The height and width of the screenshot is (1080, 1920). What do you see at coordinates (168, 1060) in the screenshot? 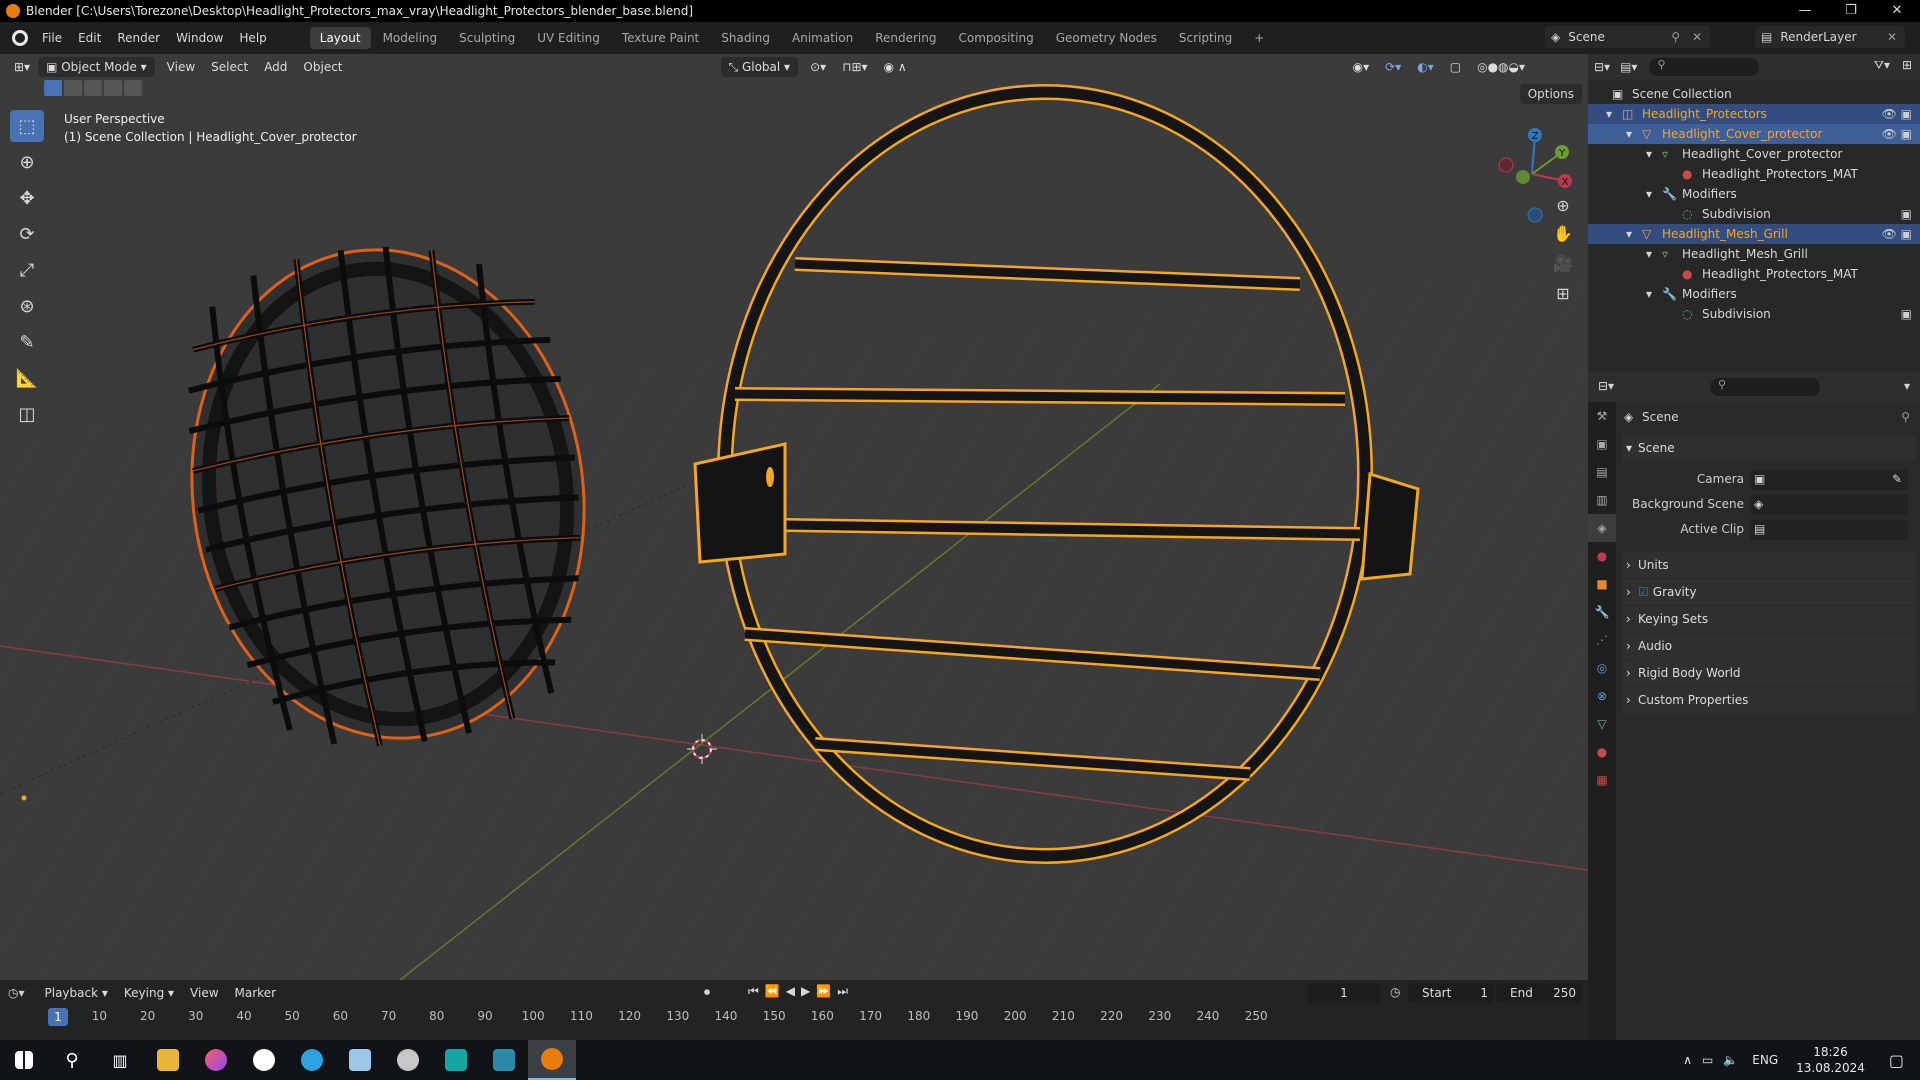
I see `file-explorer-icon` at bounding box center [168, 1060].